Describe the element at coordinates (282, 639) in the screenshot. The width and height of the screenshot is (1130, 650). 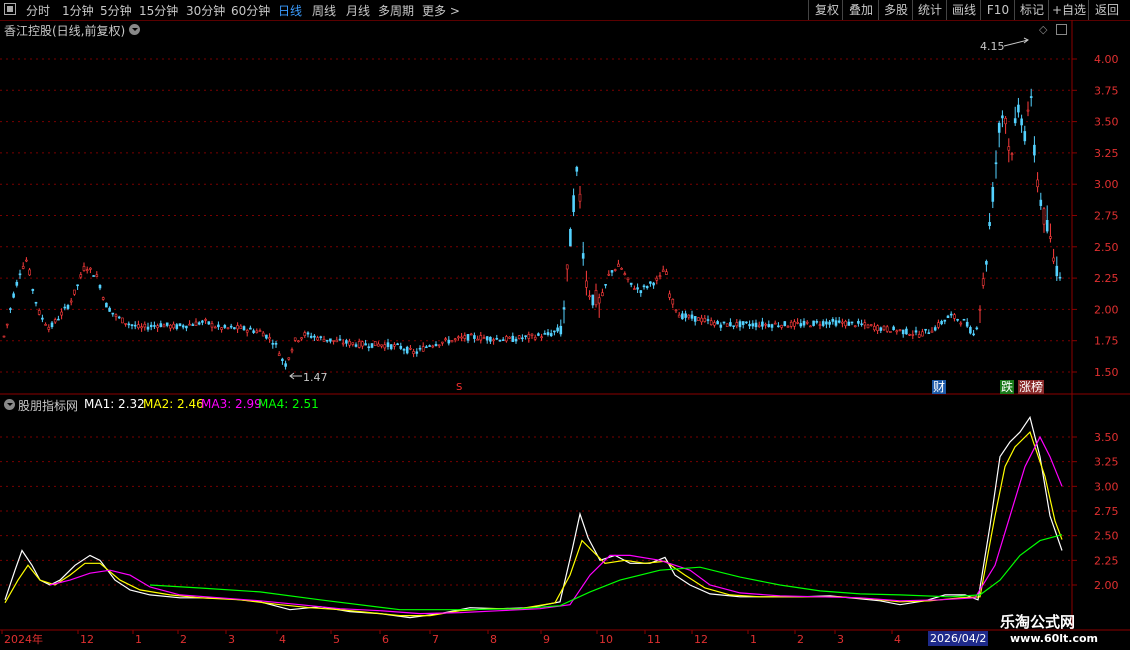
I see `xaxis-label: 4` at that location.